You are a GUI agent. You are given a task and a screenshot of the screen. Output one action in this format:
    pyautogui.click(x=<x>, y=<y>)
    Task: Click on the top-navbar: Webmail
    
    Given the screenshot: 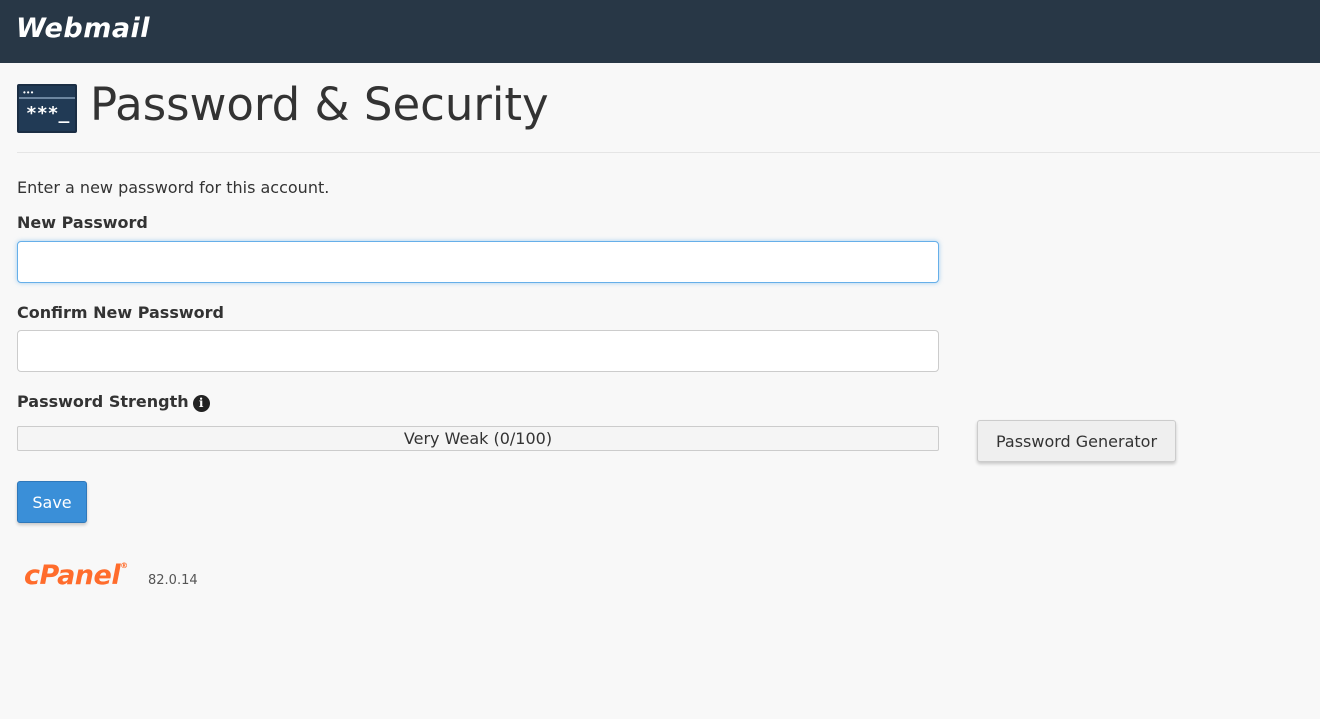 What is the action you would take?
    pyautogui.click(x=660, y=31)
    